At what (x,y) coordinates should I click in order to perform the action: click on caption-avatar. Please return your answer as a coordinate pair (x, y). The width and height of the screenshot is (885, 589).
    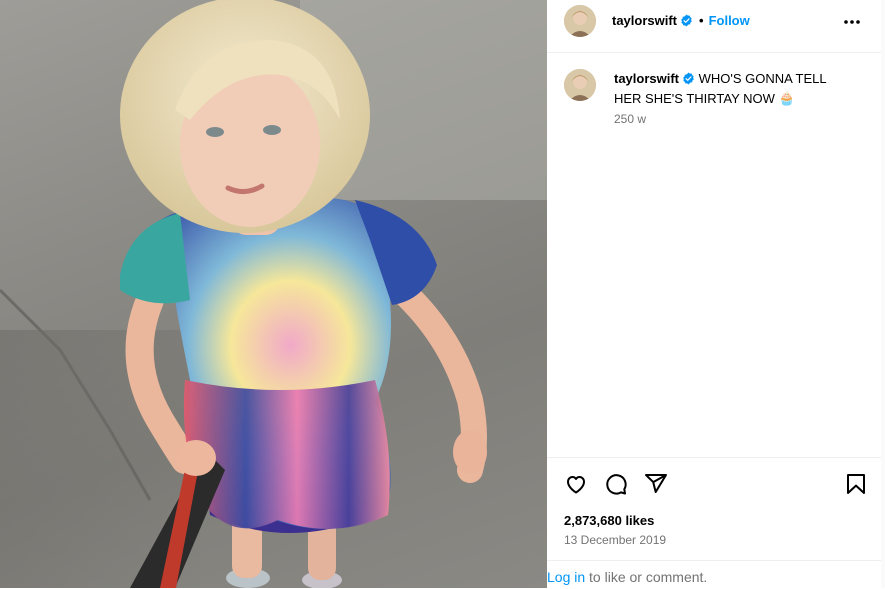
    Looking at the image, I should click on (580, 85).